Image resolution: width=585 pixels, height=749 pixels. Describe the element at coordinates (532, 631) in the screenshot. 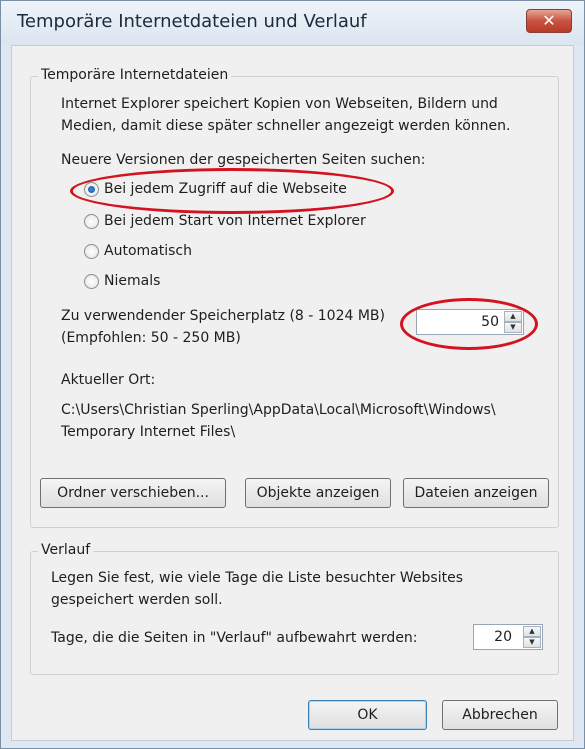

I see `spin-up-icon: ▲` at that location.